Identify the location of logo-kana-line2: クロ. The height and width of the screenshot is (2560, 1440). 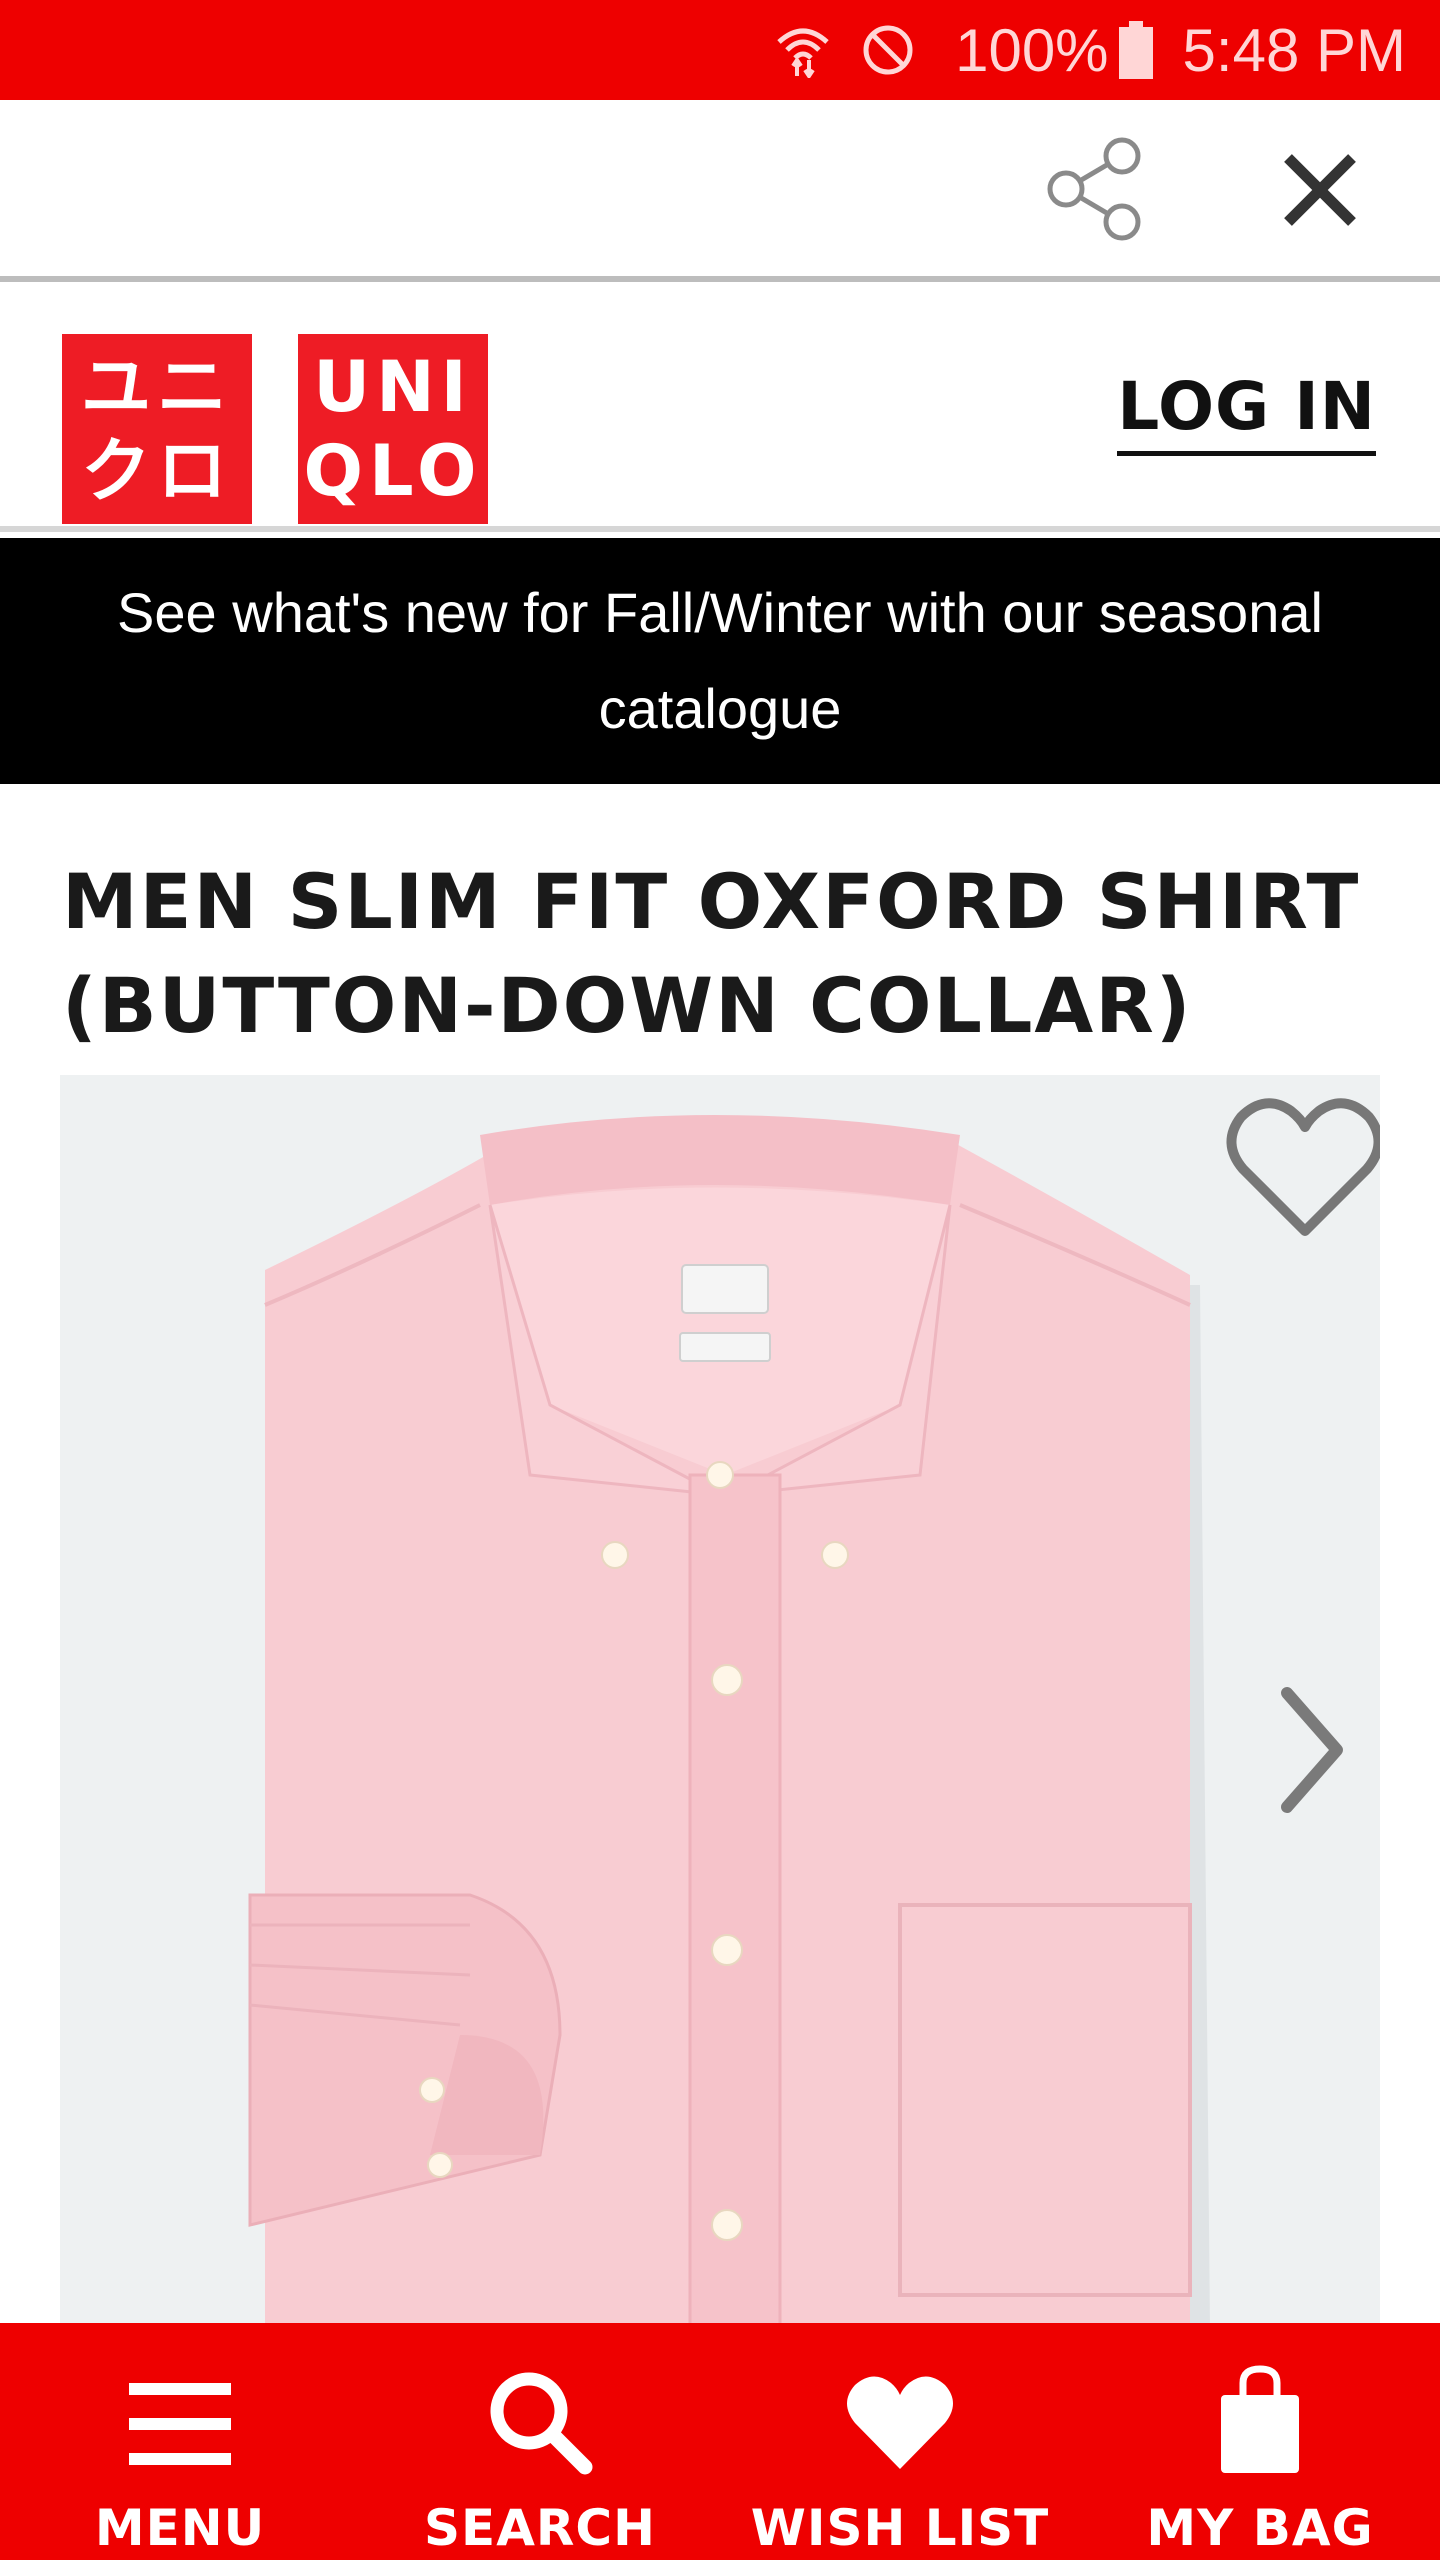
(157, 471).